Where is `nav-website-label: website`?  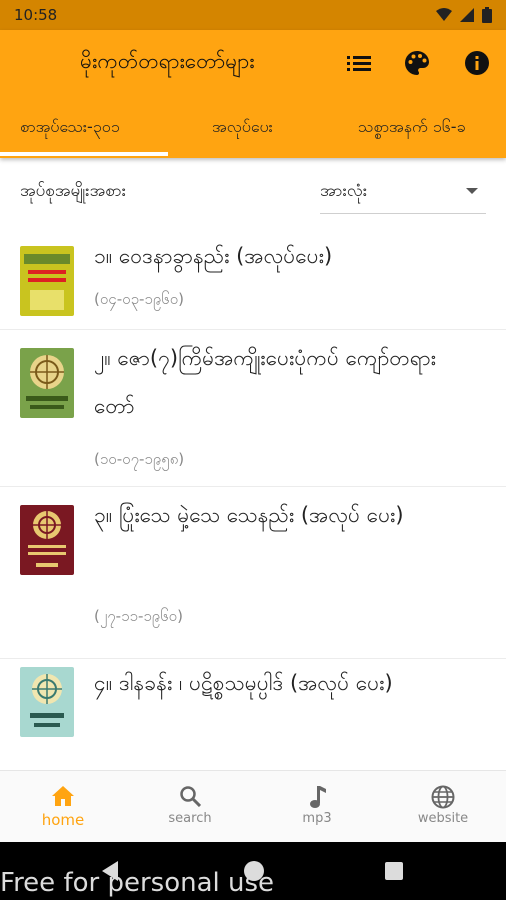
nav-website-label: website is located at coordinates (443, 818).